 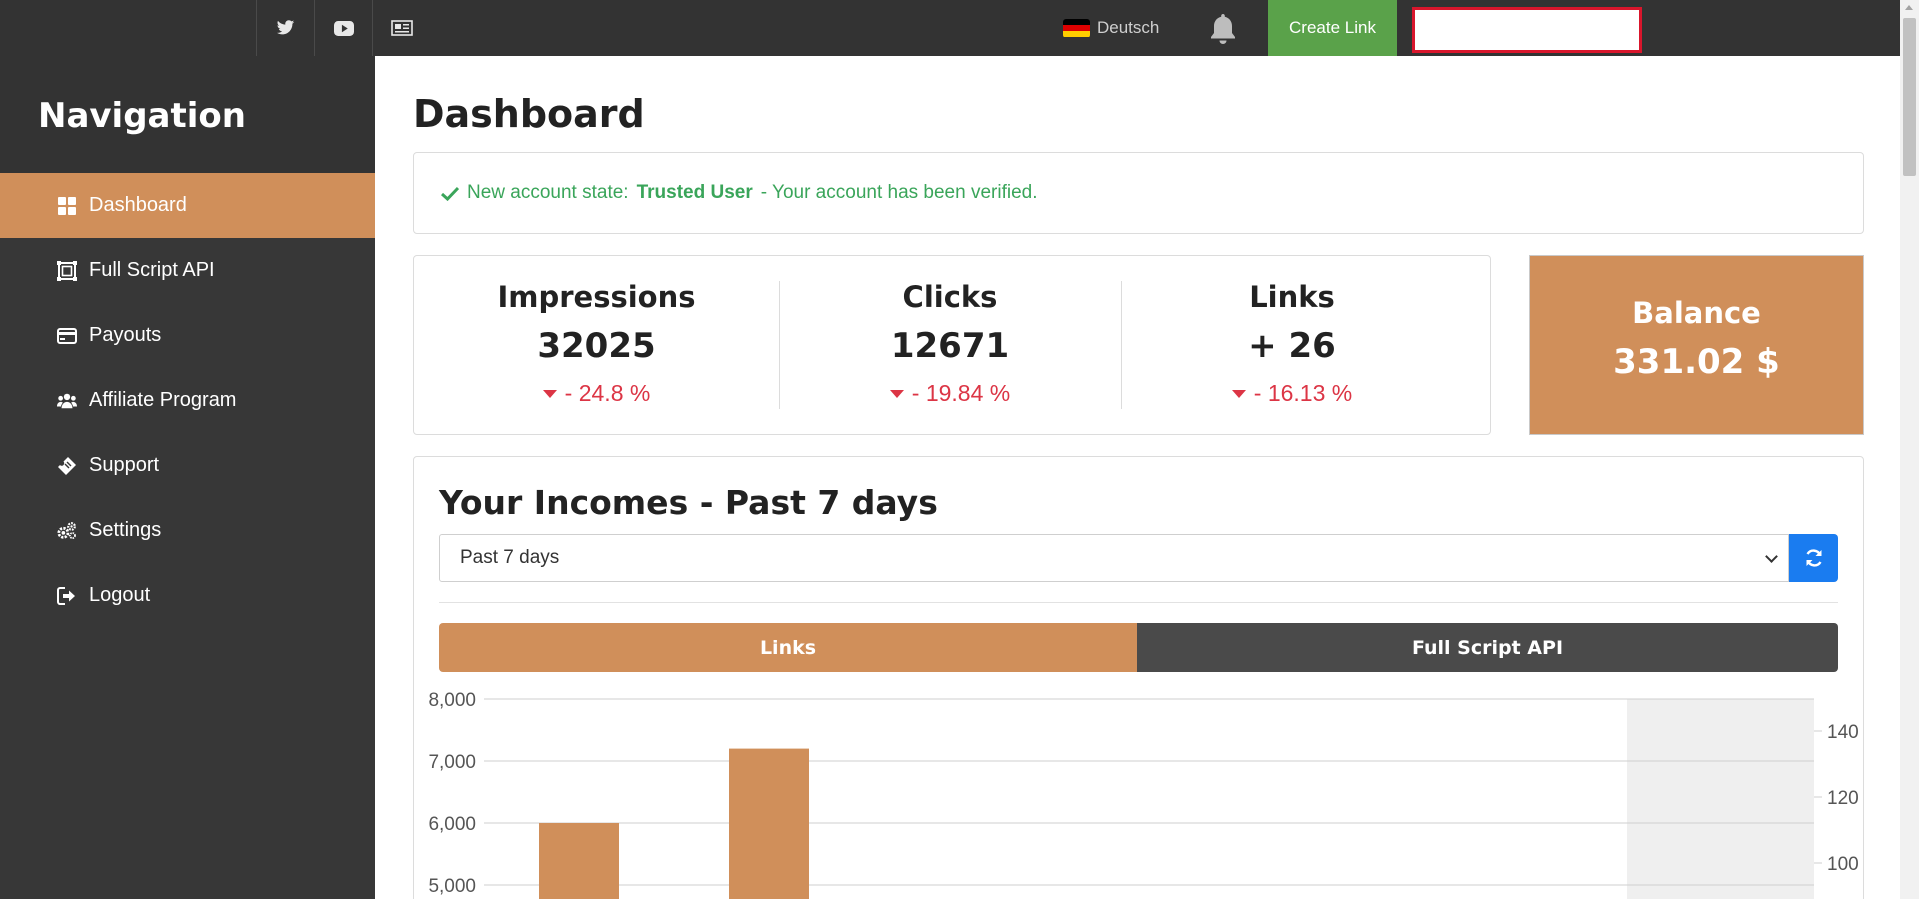 What do you see at coordinates (187, 465) in the screenshot?
I see `sidebar-item-support: Support` at bounding box center [187, 465].